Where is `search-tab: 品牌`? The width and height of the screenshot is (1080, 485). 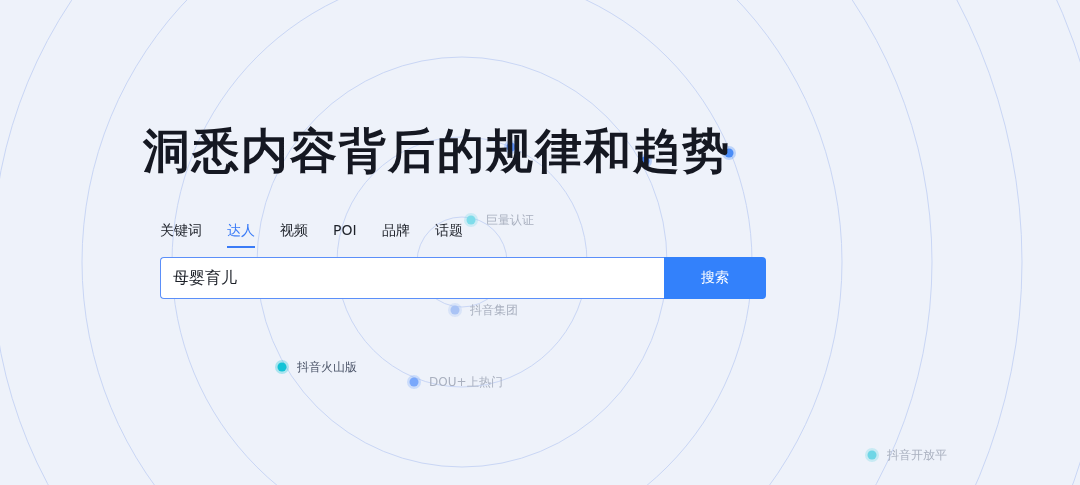
search-tab: 品牌 is located at coordinates (395, 234).